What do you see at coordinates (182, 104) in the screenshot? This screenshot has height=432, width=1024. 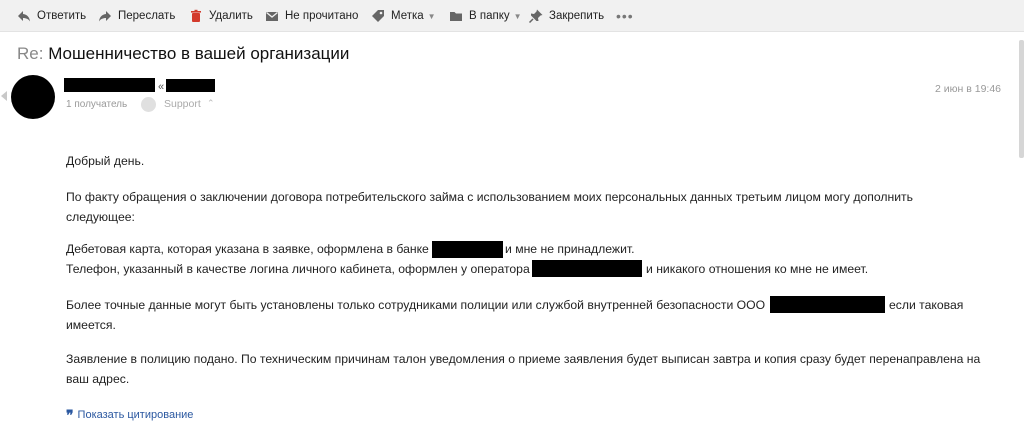 I see `recipient-name: Support` at bounding box center [182, 104].